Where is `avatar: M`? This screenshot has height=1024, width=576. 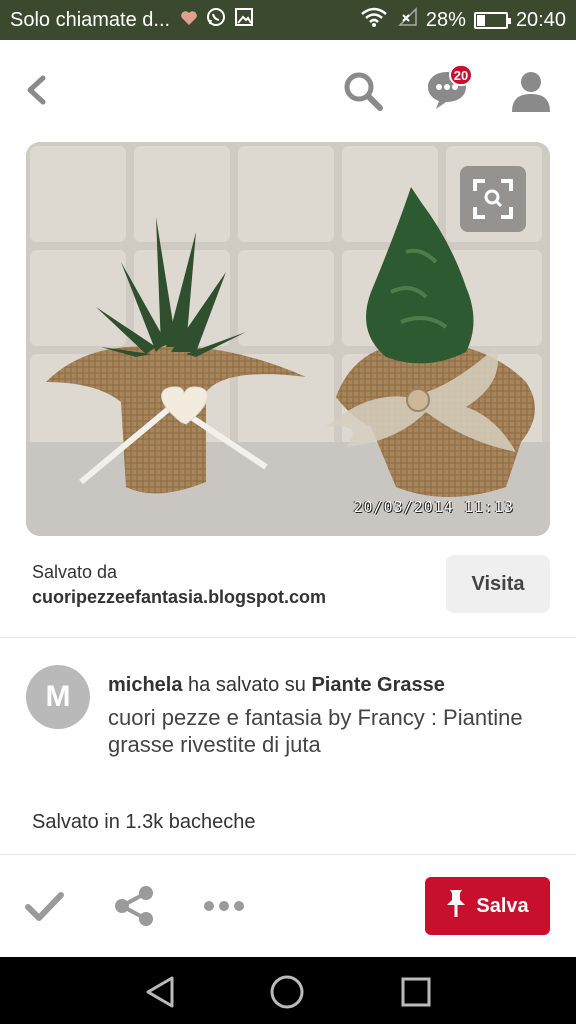
avatar: M is located at coordinates (58, 697).